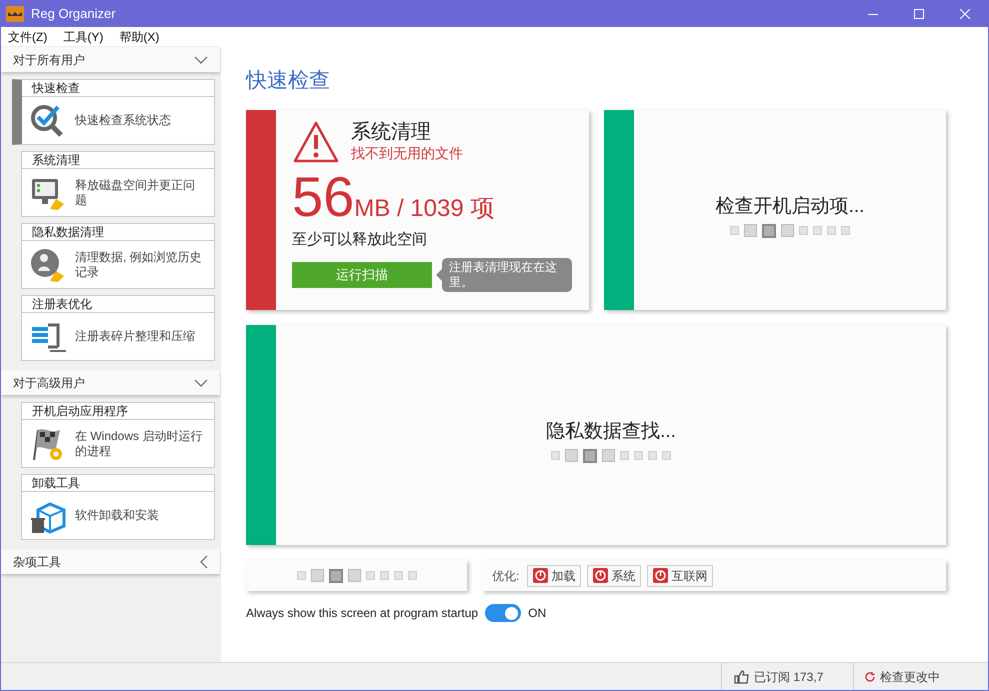 The width and height of the screenshot is (989, 691). Describe the element at coordinates (204, 561) in the screenshot. I see `chevron-left-icon` at that location.